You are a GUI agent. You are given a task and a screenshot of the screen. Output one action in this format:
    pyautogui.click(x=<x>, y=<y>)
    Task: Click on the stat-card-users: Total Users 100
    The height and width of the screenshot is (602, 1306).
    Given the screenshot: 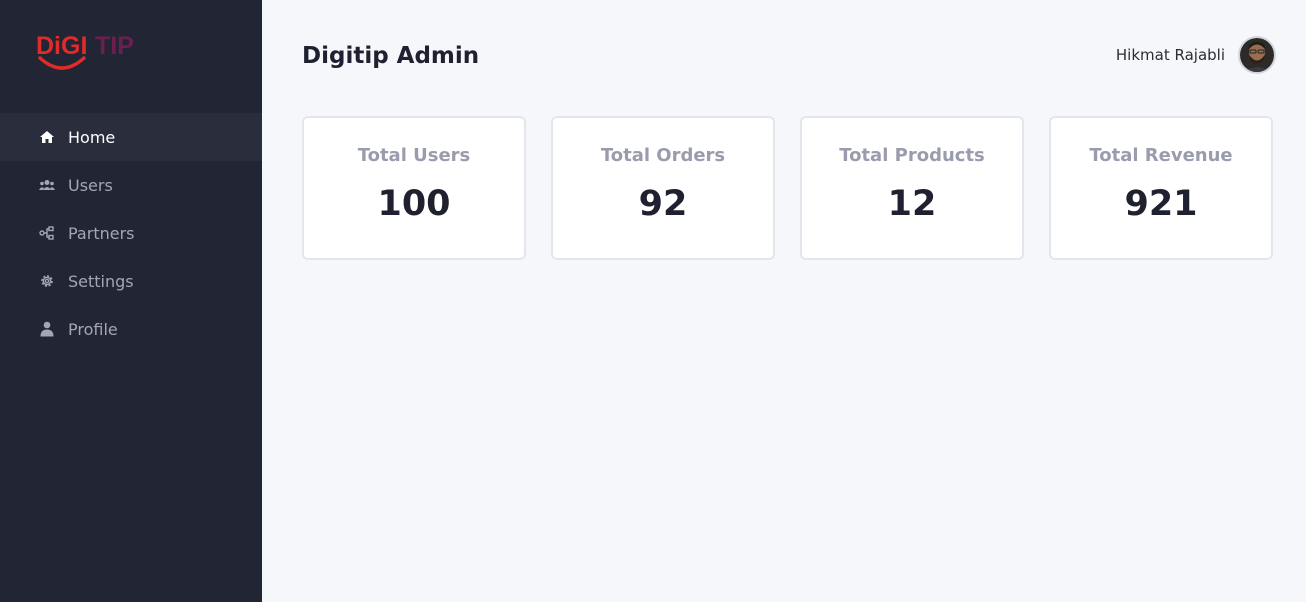 What is the action you would take?
    pyautogui.click(x=414, y=188)
    